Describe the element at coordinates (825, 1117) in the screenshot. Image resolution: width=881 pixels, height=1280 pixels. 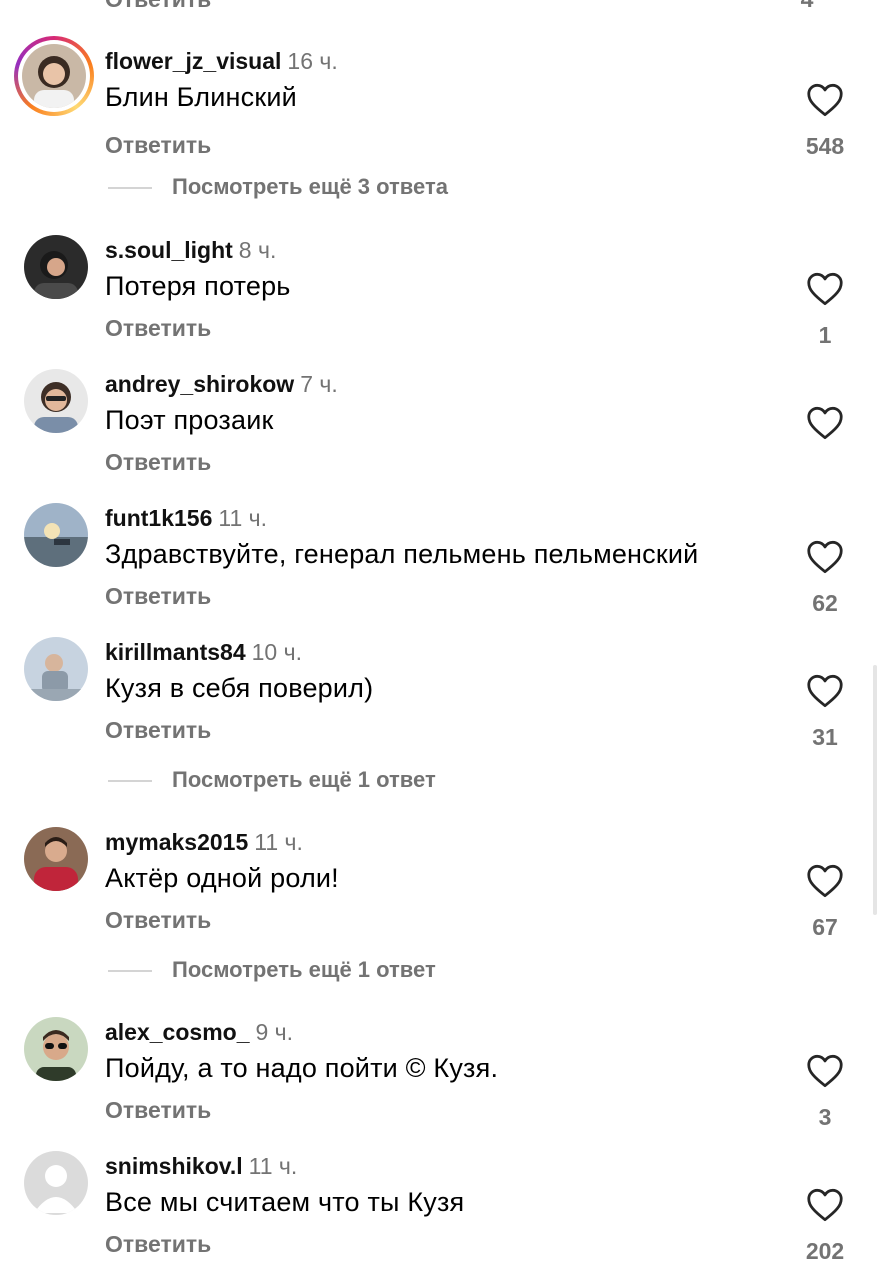
I see `like-count: 3` at that location.